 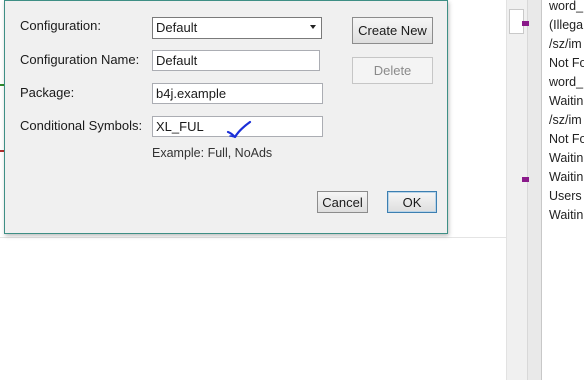 I want to click on configuration-select: Default, so click(x=237, y=28).